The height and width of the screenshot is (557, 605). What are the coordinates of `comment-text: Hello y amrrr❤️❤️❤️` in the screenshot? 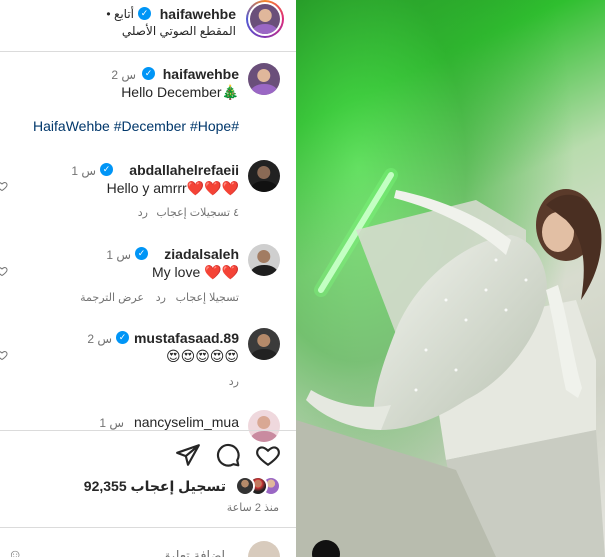 It's located at (172, 188).